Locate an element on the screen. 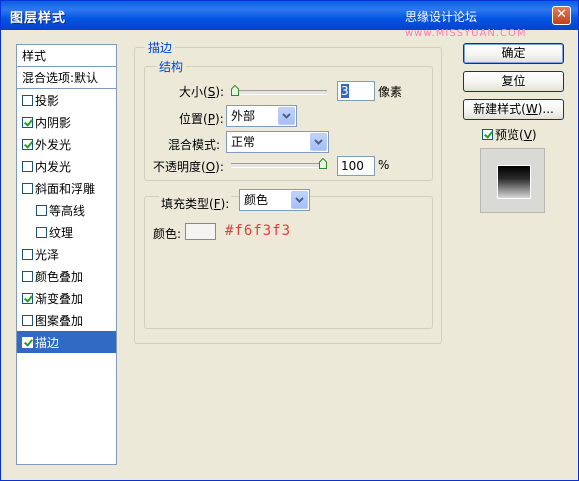  style-item-label: 等高线 is located at coordinates (67, 210).